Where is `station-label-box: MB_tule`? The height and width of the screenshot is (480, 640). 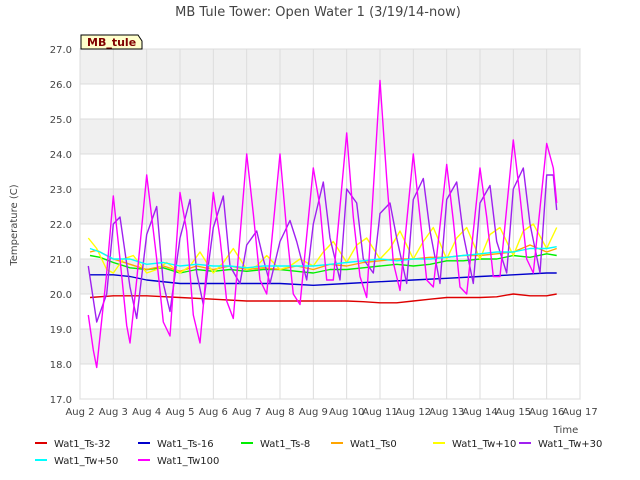 station-label-box: MB_tule is located at coordinates (111, 42).